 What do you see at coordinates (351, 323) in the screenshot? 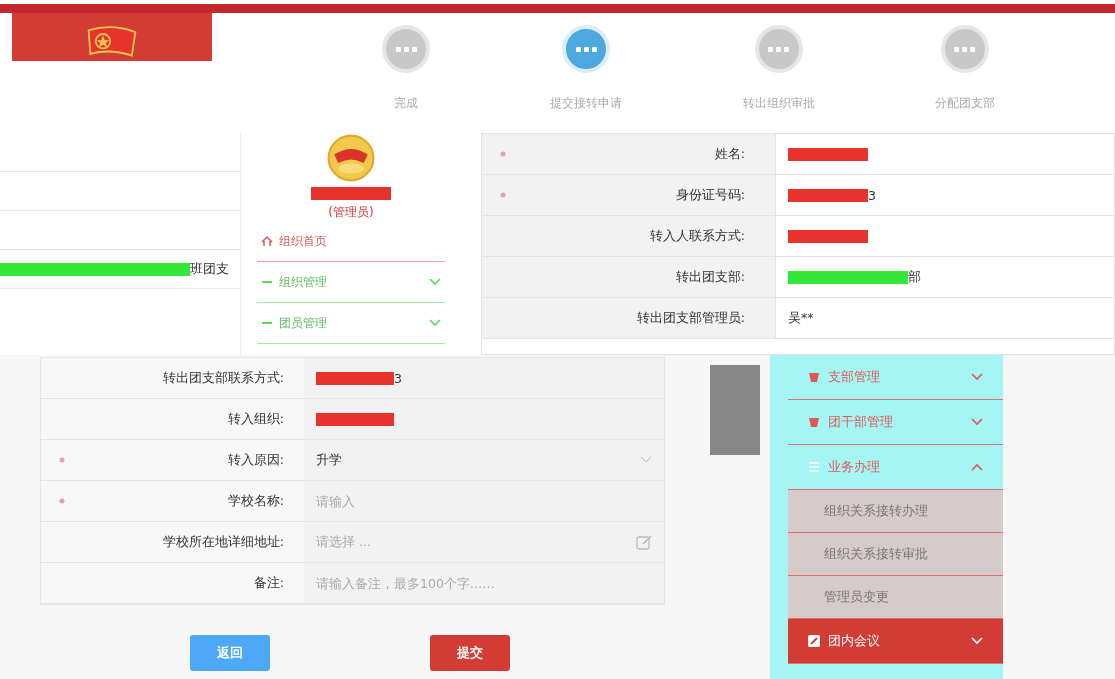
I see `menu-item: 团员管理` at bounding box center [351, 323].